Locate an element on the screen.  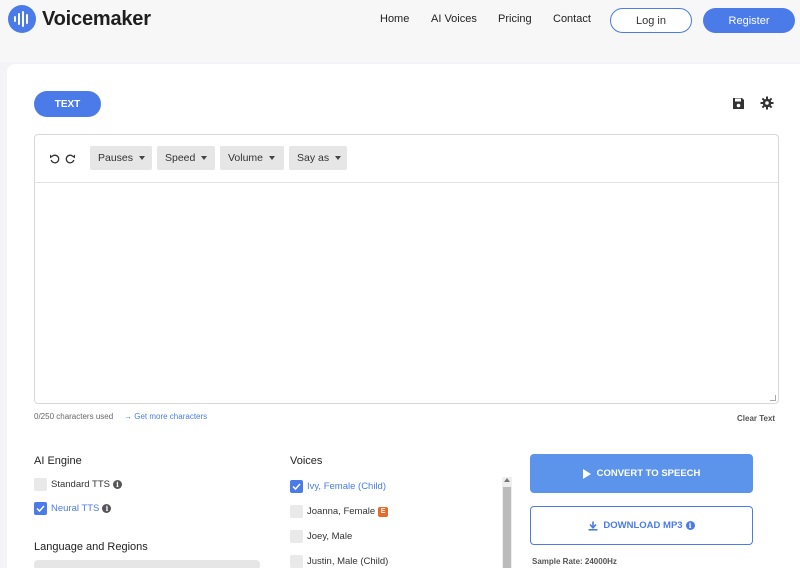
resize-handle is located at coordinates (773, 398).